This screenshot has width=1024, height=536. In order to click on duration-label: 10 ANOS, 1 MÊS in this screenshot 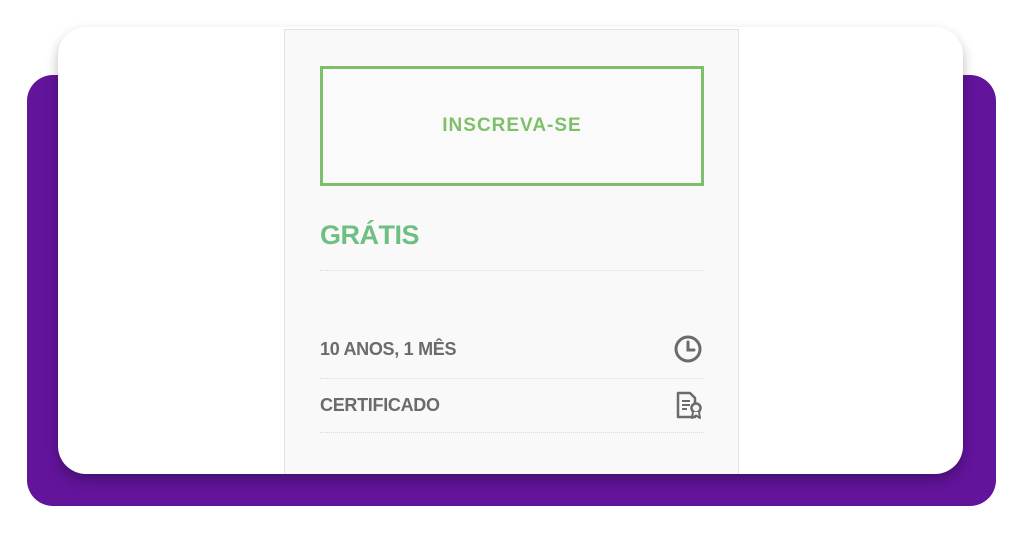, I will do `click(388, 348)`.